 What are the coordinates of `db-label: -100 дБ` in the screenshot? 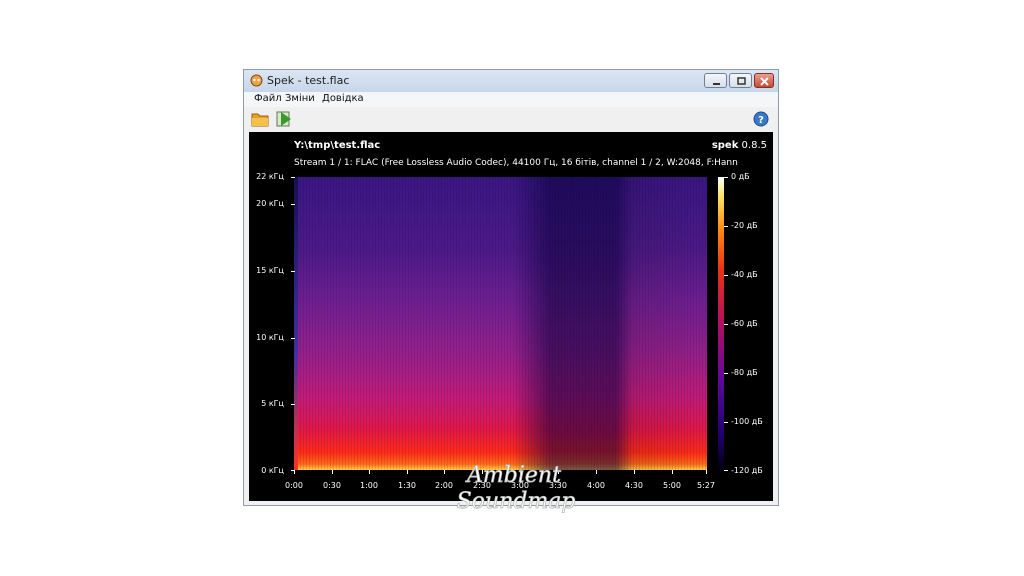 It's located at (747, 421).